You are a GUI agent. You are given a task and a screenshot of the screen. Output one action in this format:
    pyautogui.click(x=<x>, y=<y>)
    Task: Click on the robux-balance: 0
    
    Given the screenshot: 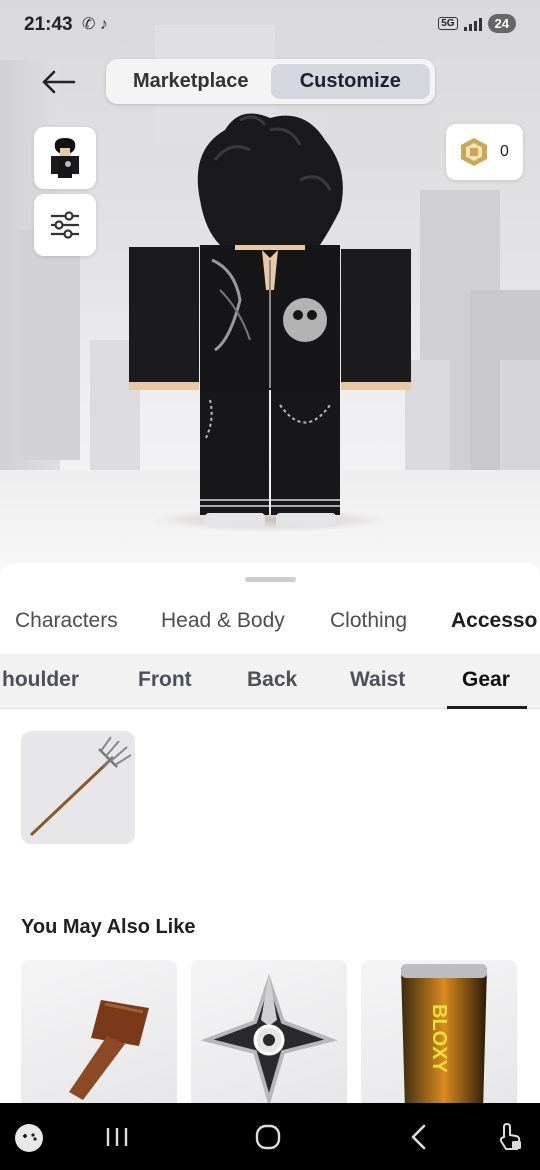 What is the action you would take?
    pyautogui.click(x=484, y=152)
    